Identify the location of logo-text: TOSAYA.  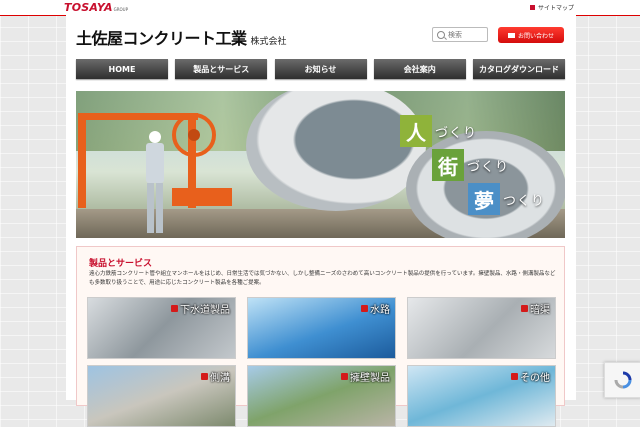
(88, 7).